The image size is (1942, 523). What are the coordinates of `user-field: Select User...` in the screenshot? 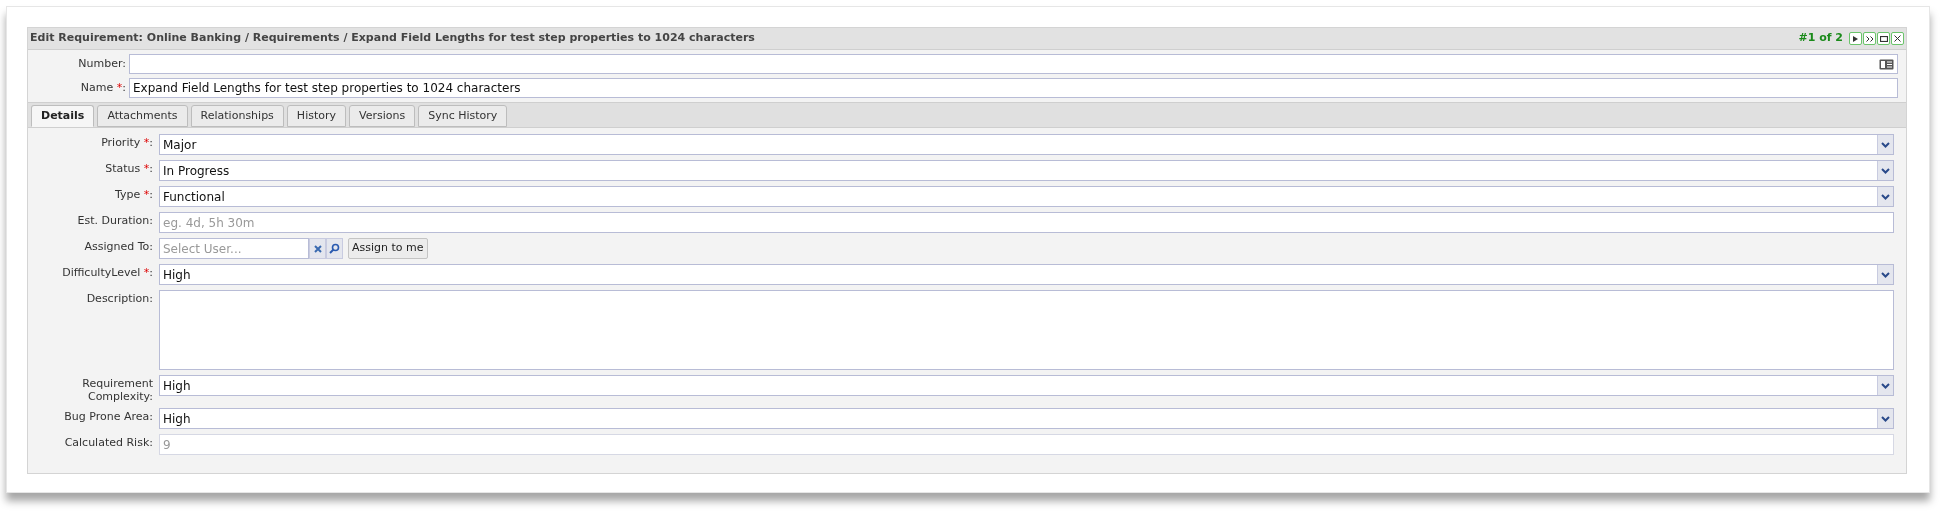 It's located at (234, 248).